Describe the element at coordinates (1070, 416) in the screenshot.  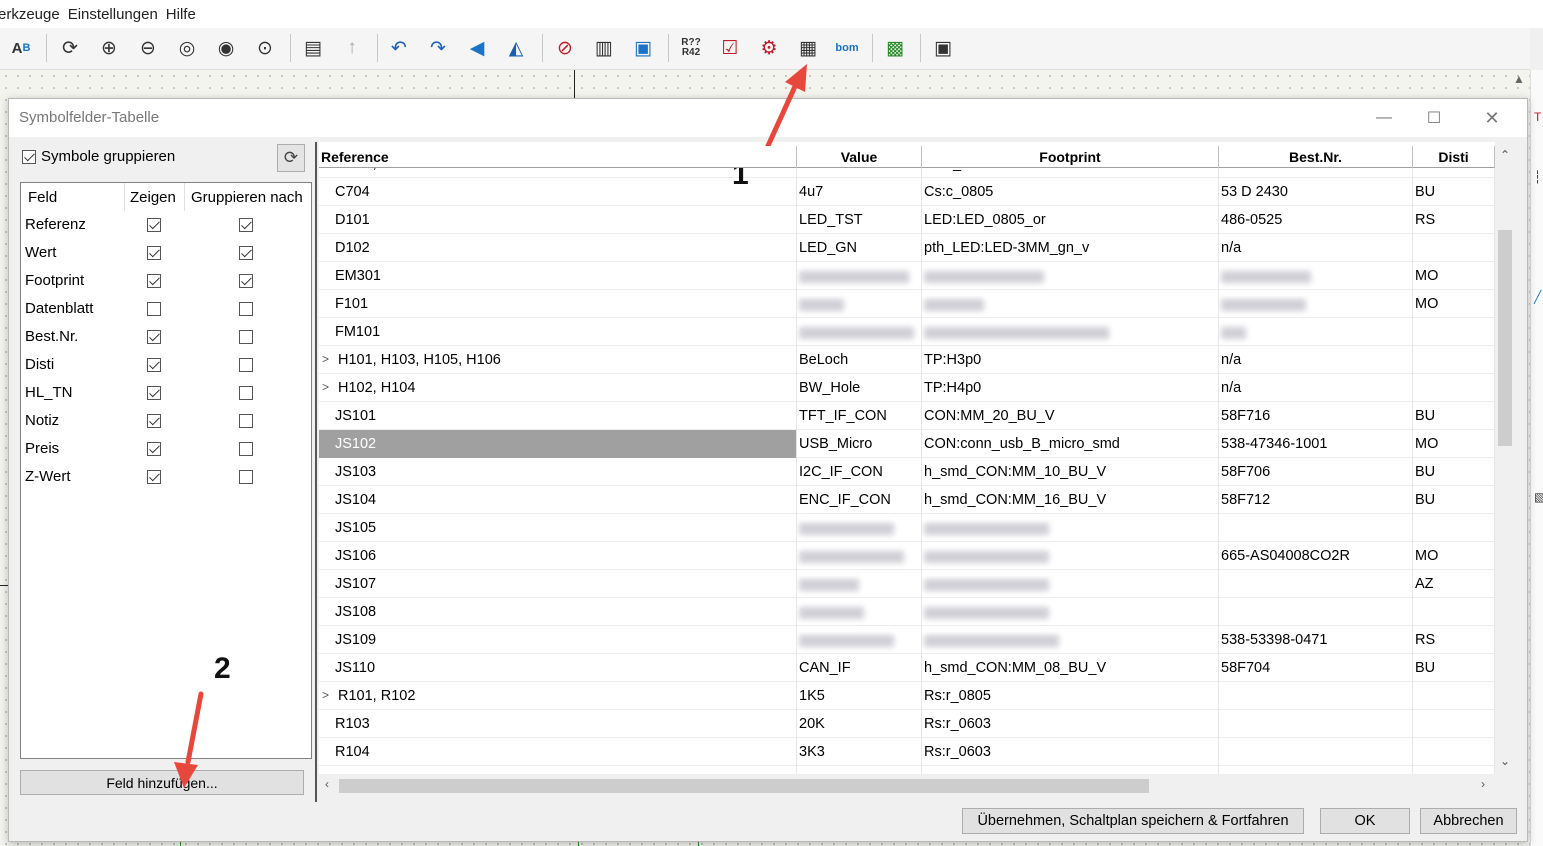
I see `grid-cell-footprint: CON:MM_20_BU_V` at that location.